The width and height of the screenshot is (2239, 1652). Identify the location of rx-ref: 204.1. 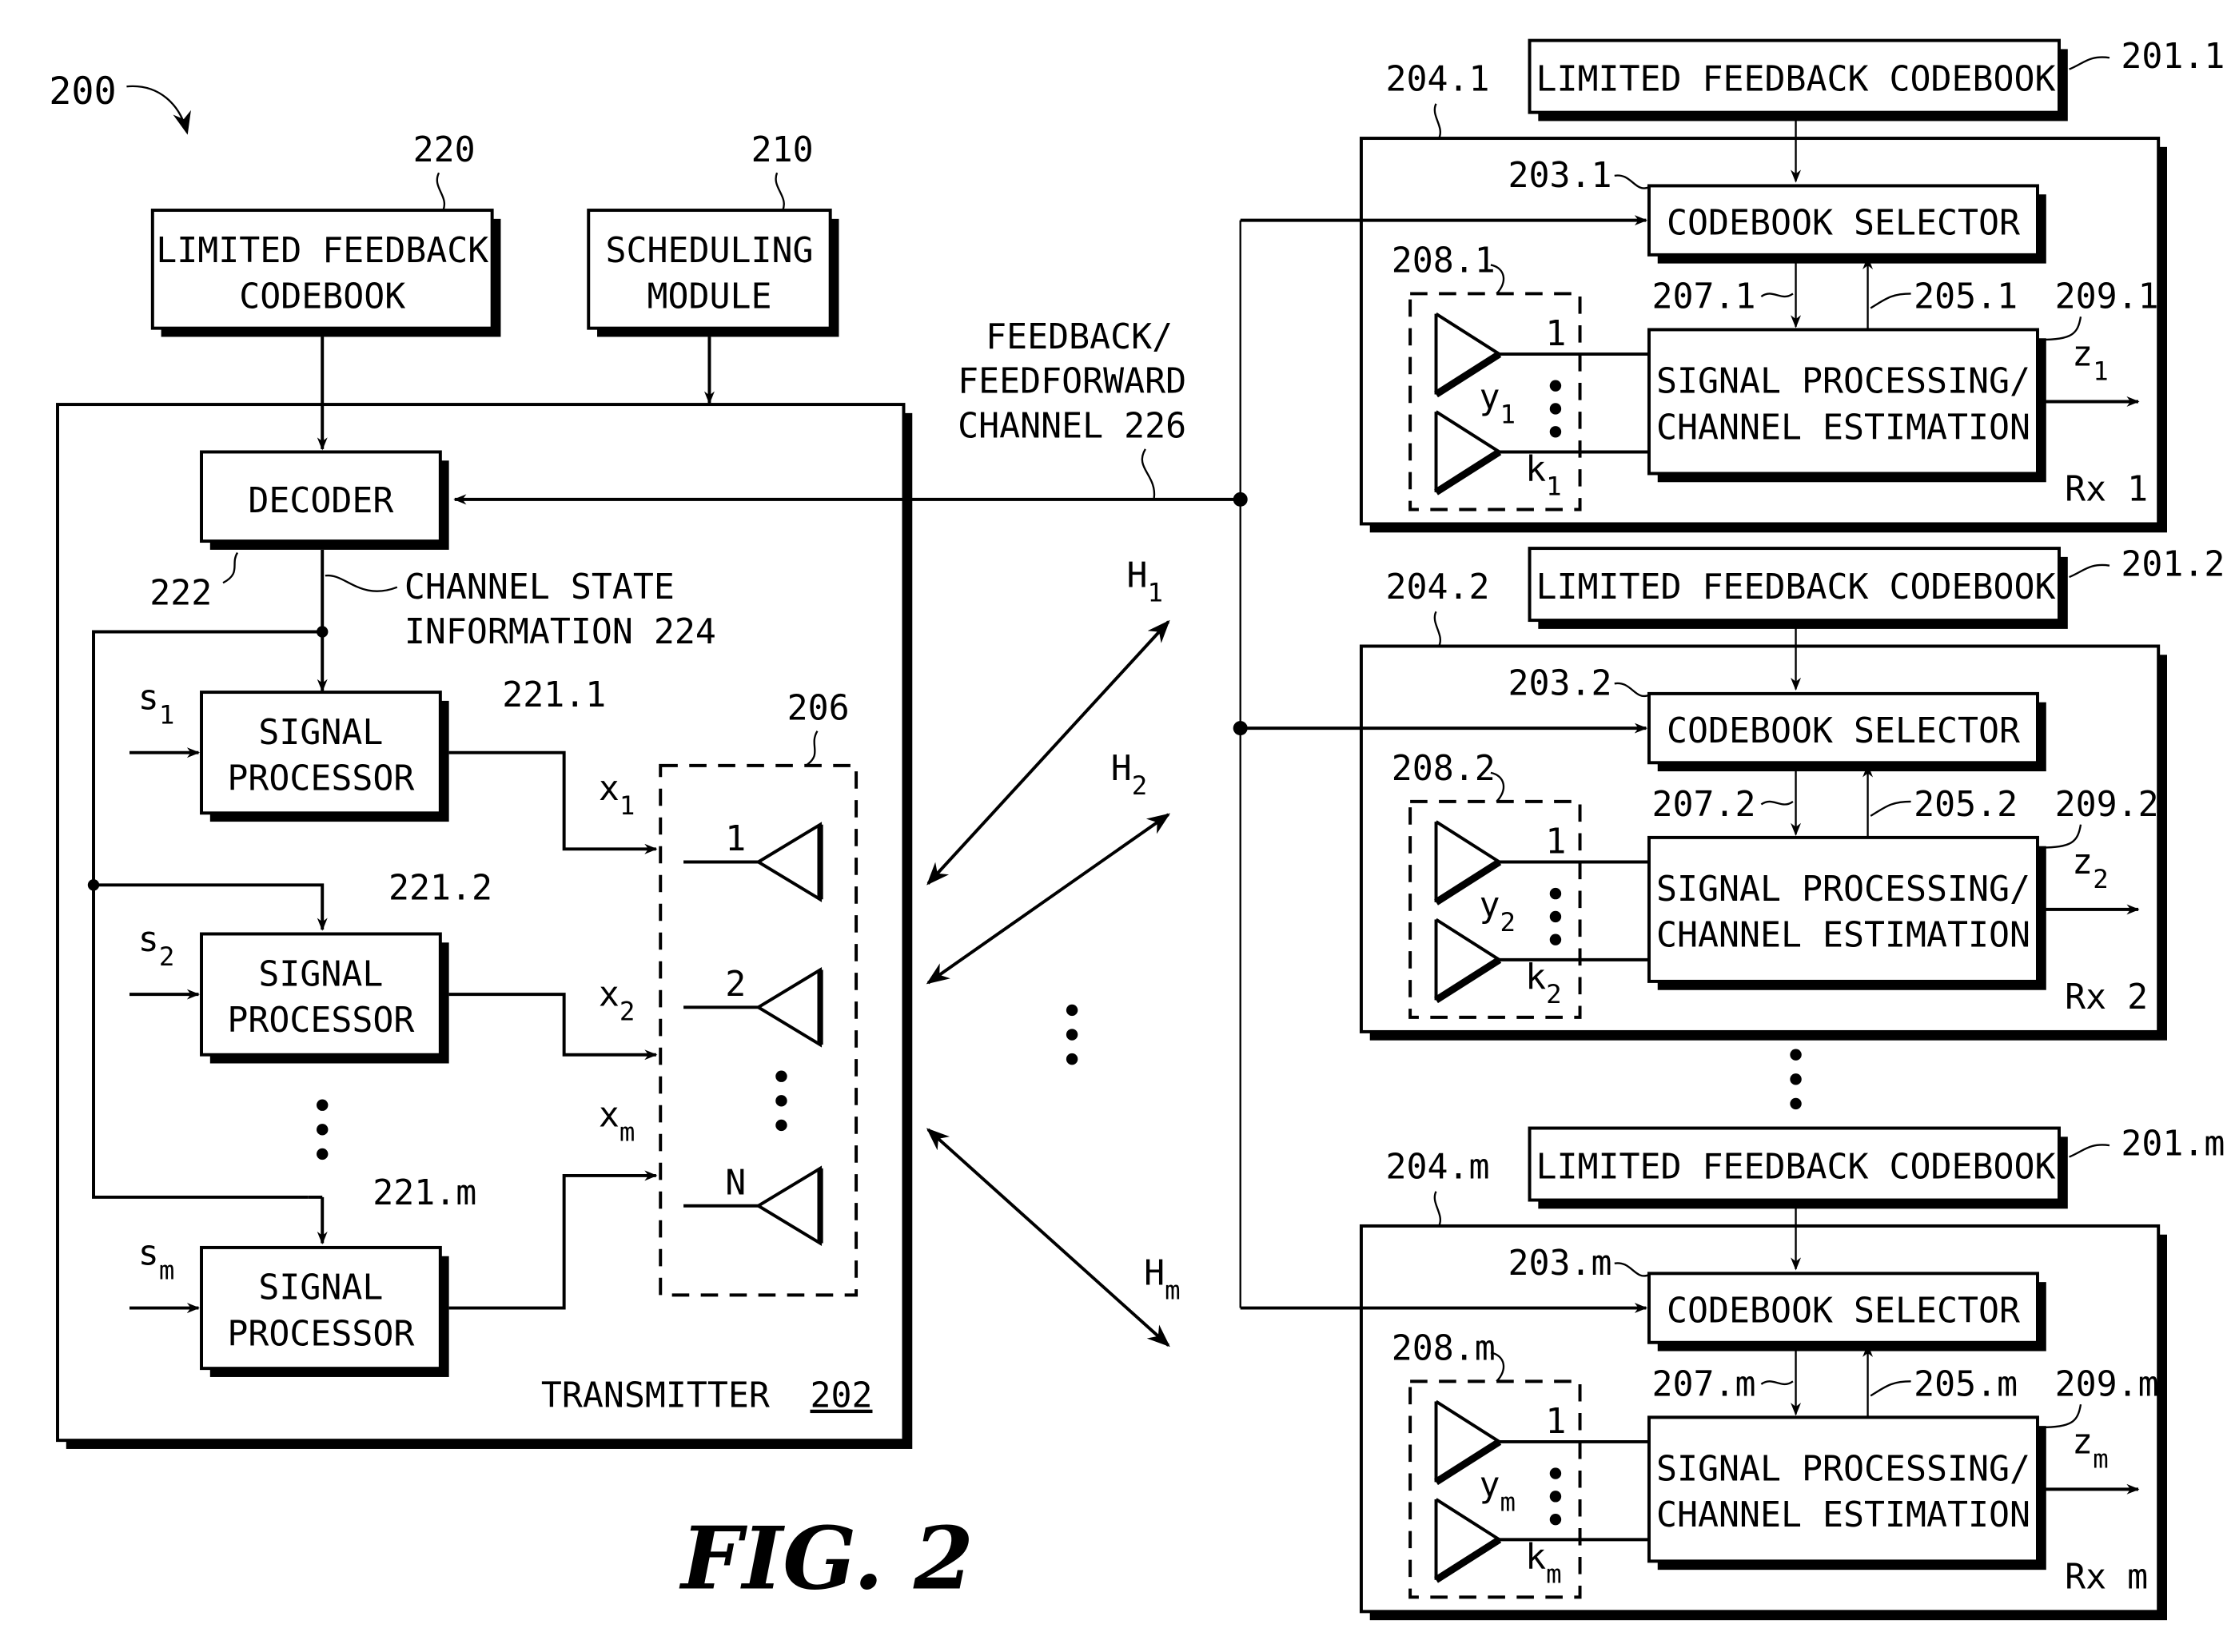
(1438, 80).